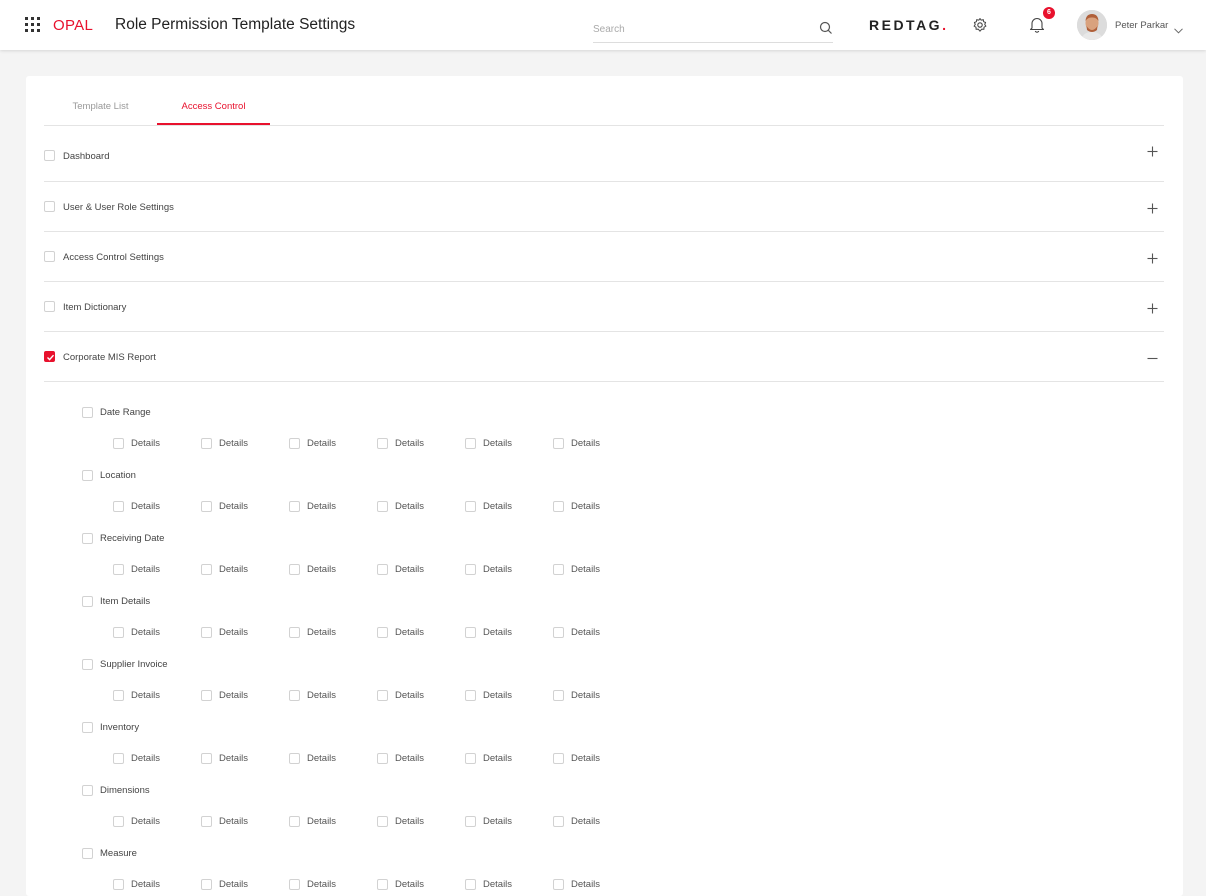 The width and height of the screenshot is (1206, 896). What do you see at coordinates (118, 207) in the screenshot?
I see `section-label: User & User Role Settings` at bounding box center [118, 207].